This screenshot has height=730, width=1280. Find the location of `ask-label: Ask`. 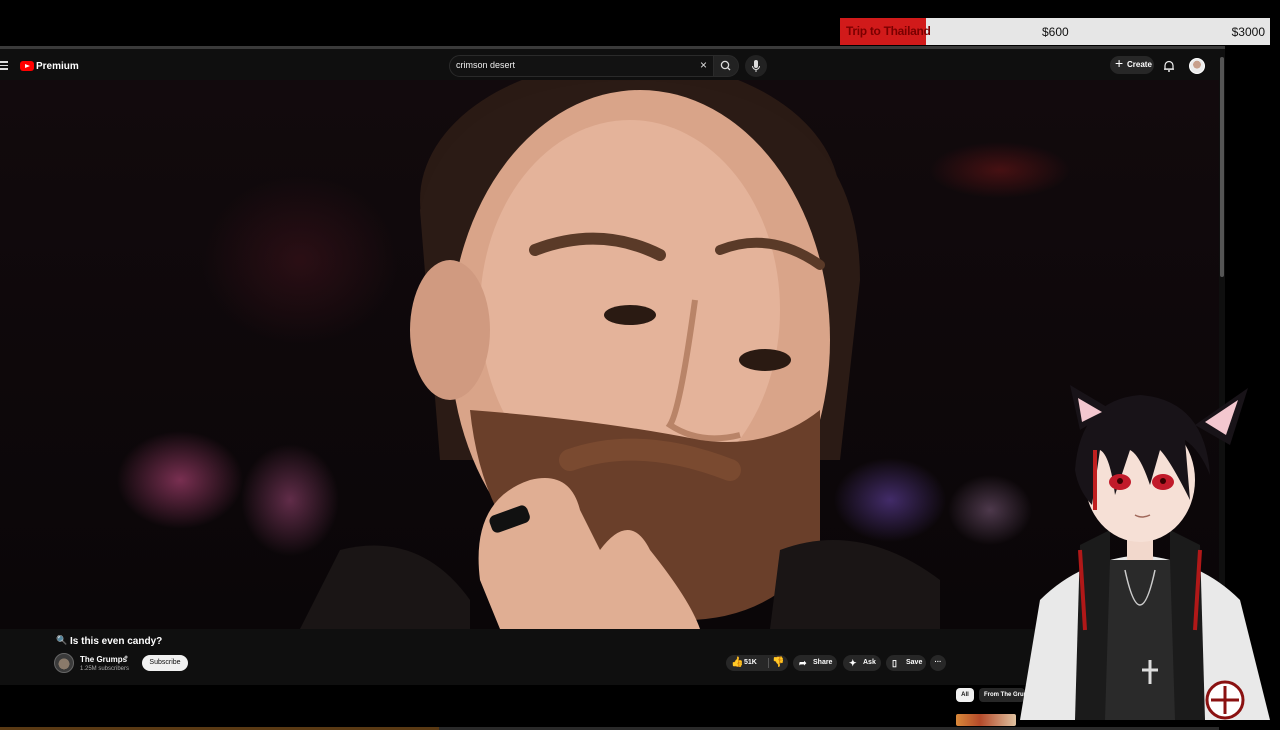

ask-label: Ask is located at coordinates (869, 662).